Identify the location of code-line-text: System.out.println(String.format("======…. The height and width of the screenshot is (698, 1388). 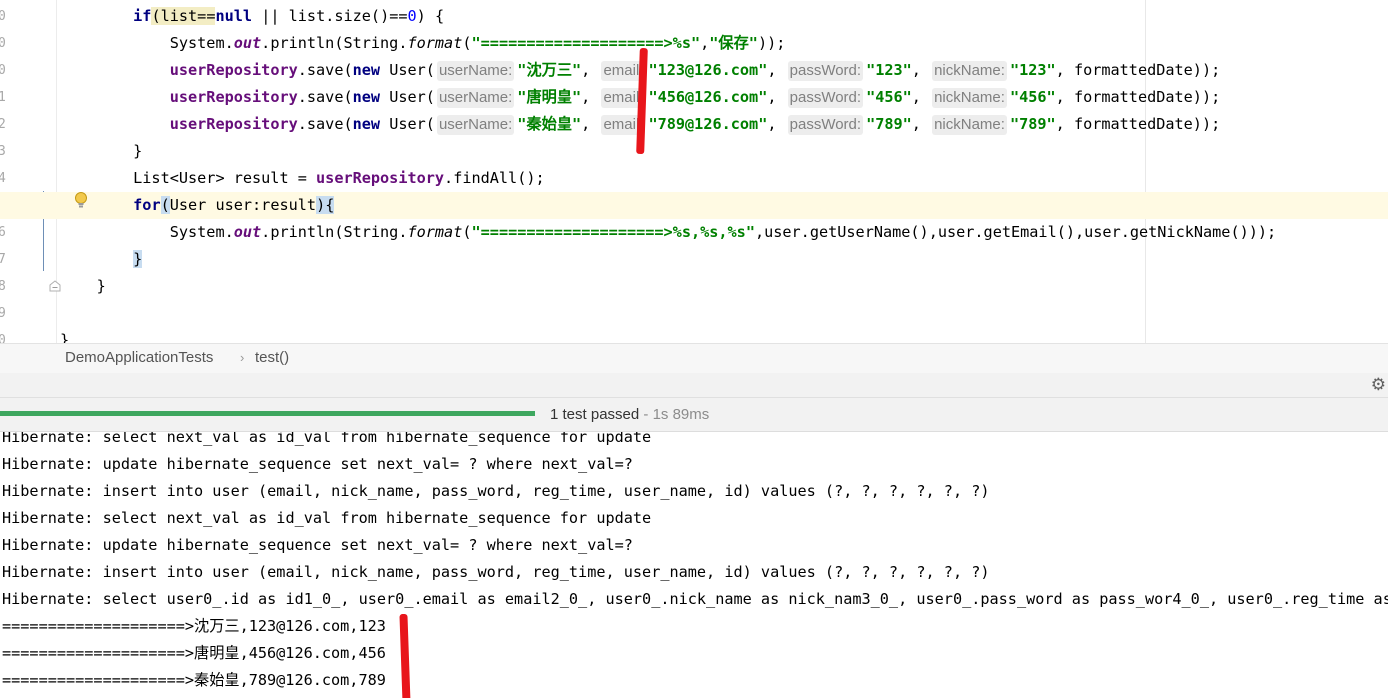
(668, 232).